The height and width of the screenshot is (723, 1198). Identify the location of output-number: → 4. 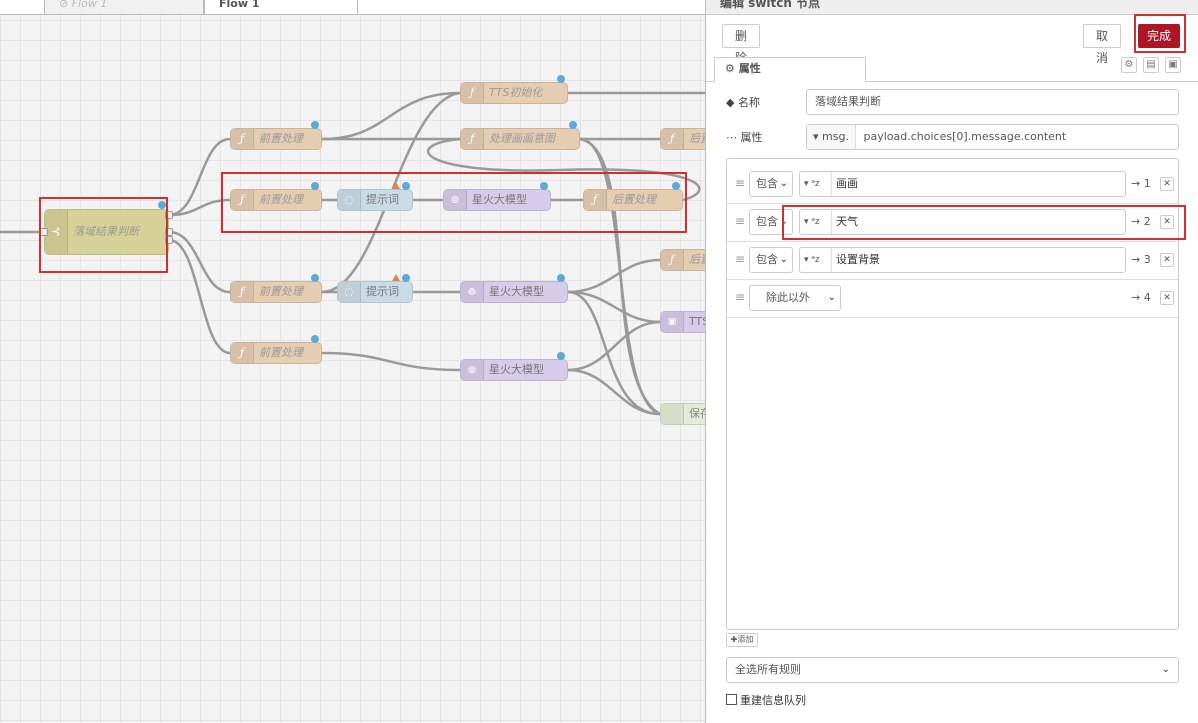
(1141, 297).